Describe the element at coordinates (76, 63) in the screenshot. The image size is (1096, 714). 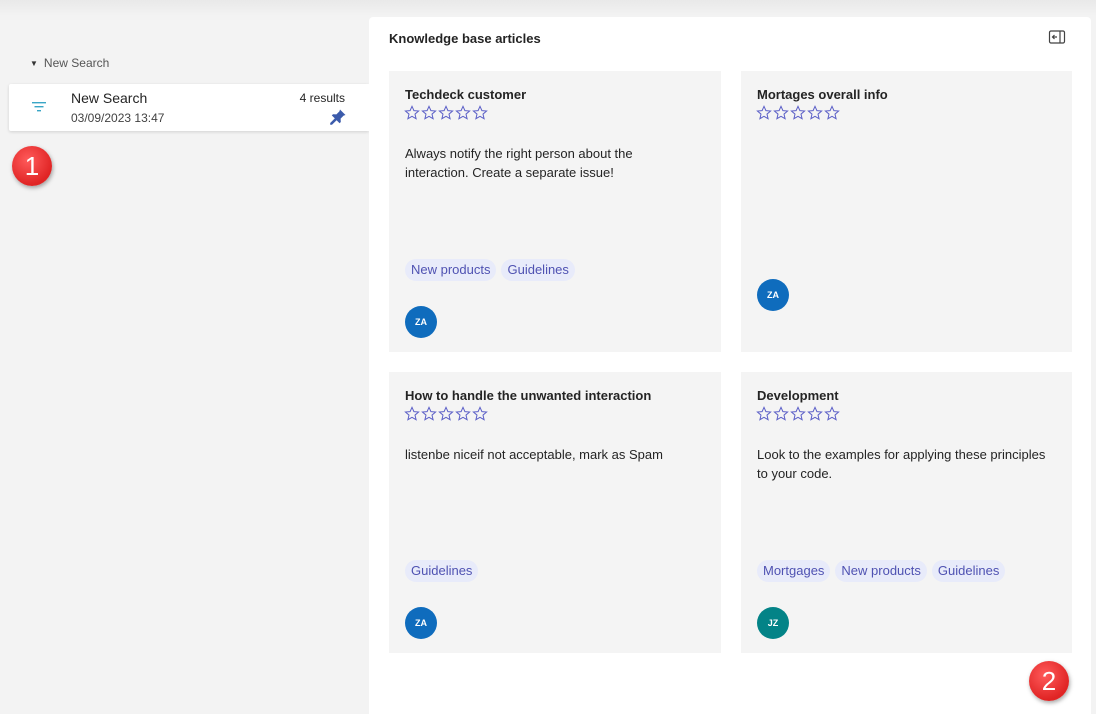
I see `search-group-label: New Search` at that location.